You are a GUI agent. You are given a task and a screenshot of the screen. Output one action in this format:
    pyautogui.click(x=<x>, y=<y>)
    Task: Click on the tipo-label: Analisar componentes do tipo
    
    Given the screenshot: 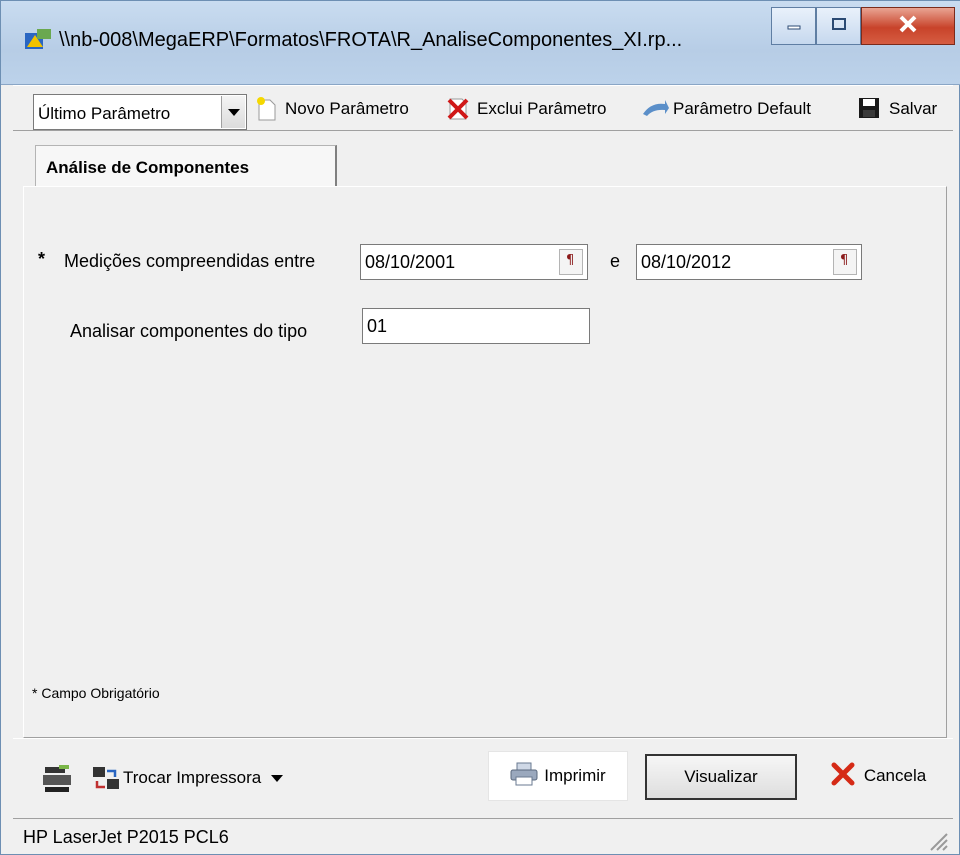 What is the action you would take?
    pyautogui.click(x=189, y=331)
    